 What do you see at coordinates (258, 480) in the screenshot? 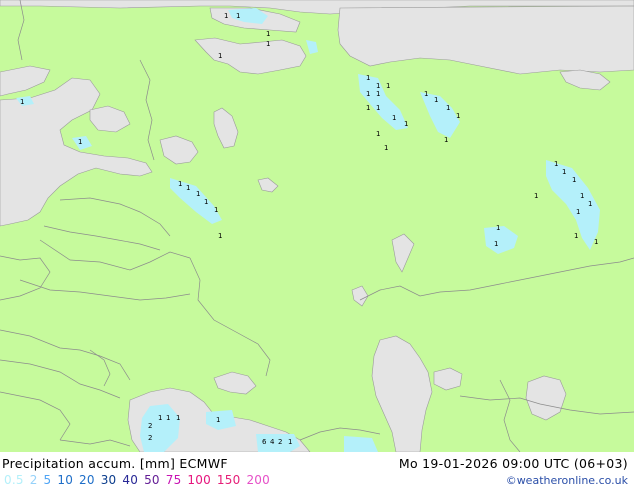
I see `legend-value: 200` at bounding box center [258, 480].